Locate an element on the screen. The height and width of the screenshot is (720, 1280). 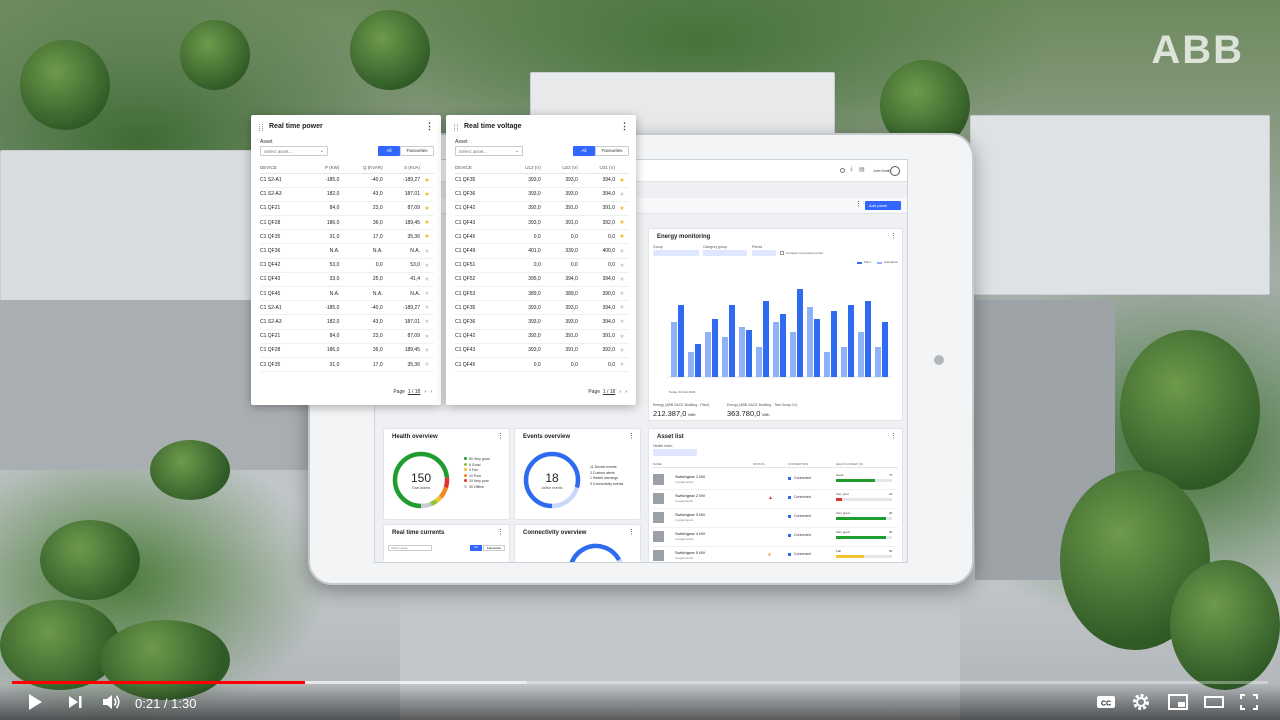
period-select is located at coordinates (764, 253).